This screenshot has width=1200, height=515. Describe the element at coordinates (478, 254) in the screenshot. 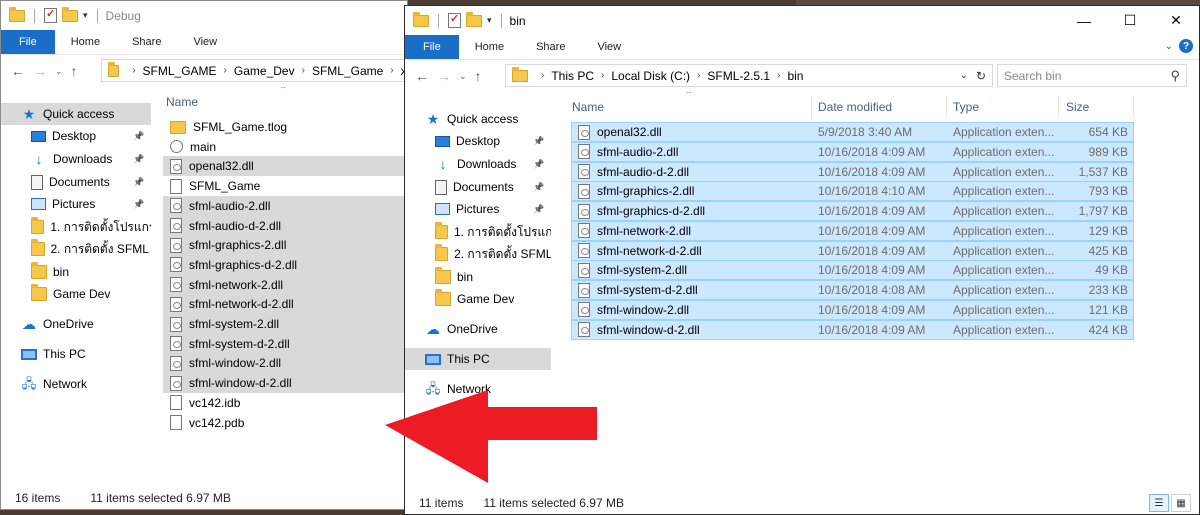

I see `nav-item: 2. การติดตั้ง SFML ร่วม` at that location.